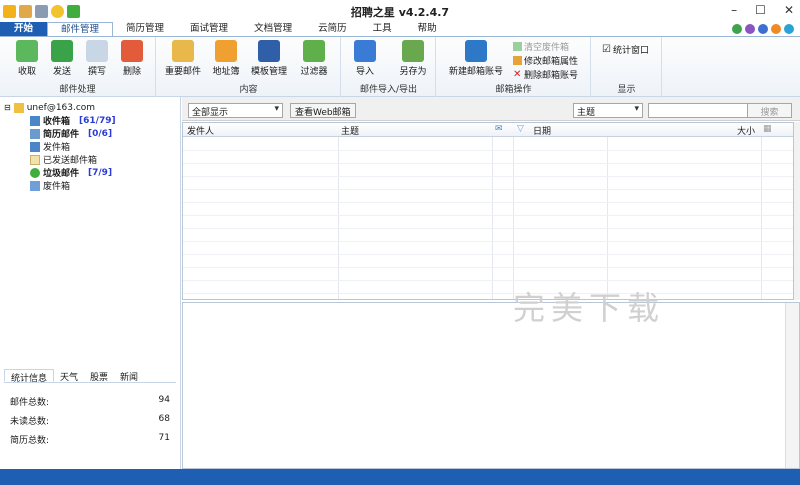 This screenshot has width=800, height=485. I want to click on group-mail: 收取 发送 撰写 删除 邮件处理, so click(78, 67).